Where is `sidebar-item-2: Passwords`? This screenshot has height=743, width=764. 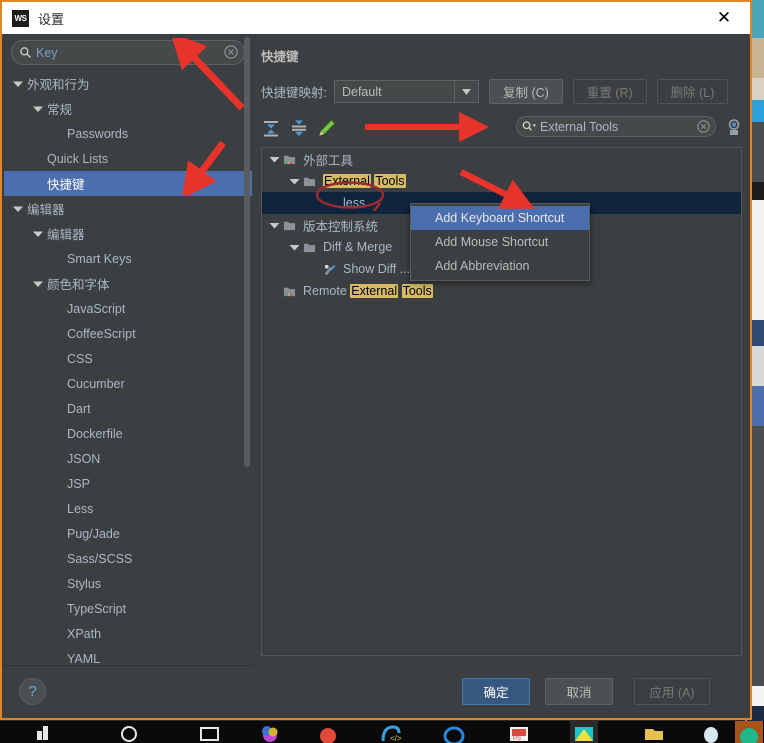 sidebar-item-2: Passwords is located at coordinates (128, 133).